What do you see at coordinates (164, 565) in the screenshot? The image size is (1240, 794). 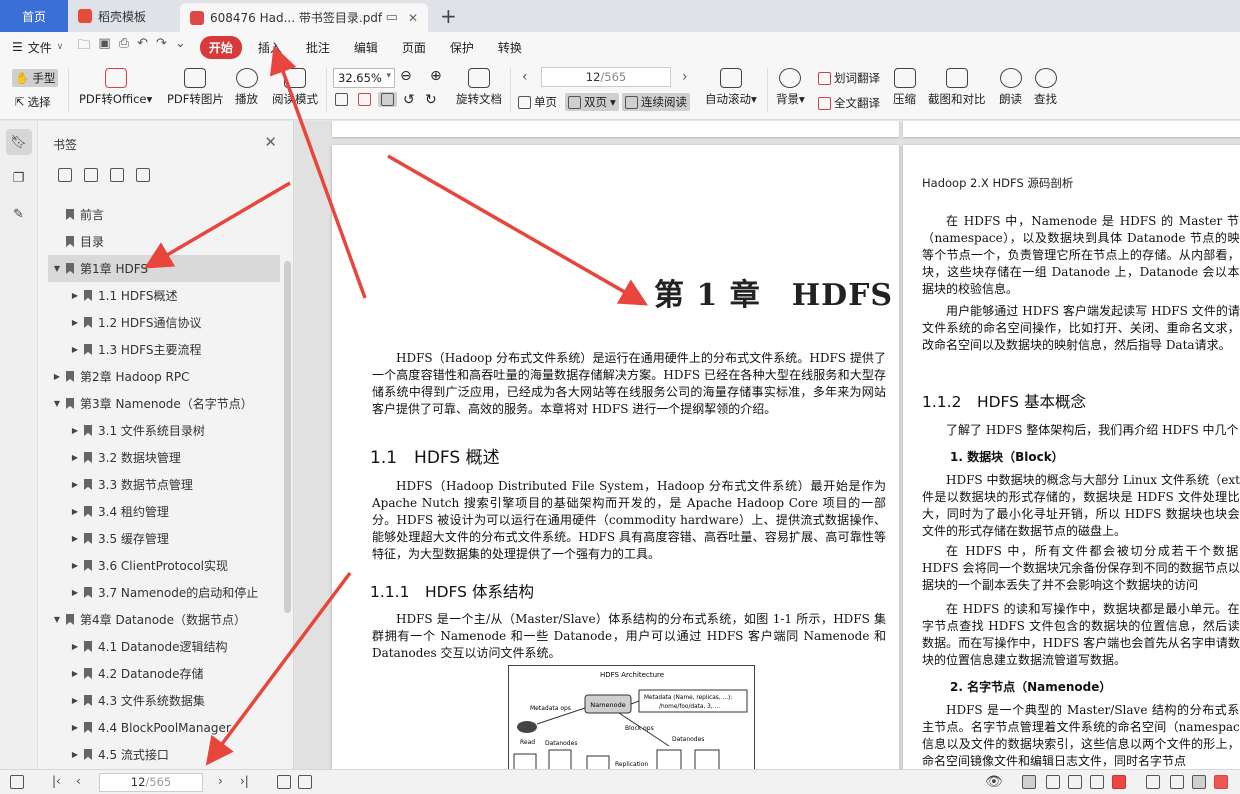 I see `bookmark-item: ▶ 3.6 ClientProtocol实现` at bounding box center [164, 565].